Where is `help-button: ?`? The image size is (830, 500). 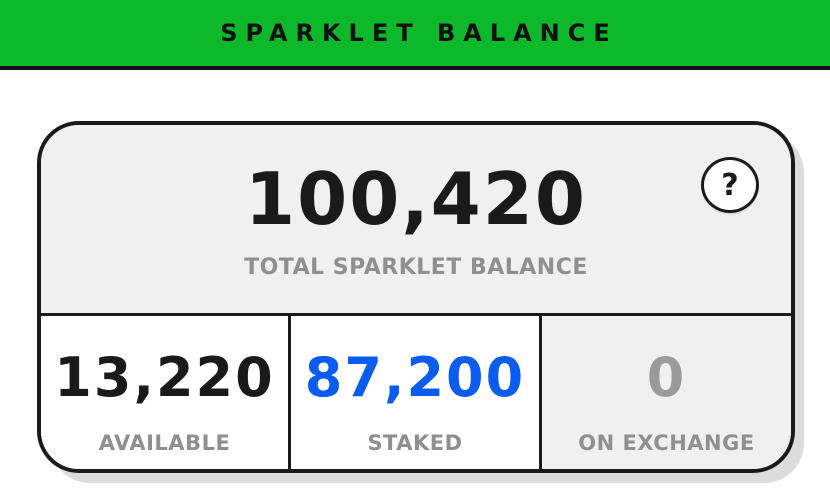
help-button: ? is located at coordinates (730, 186).